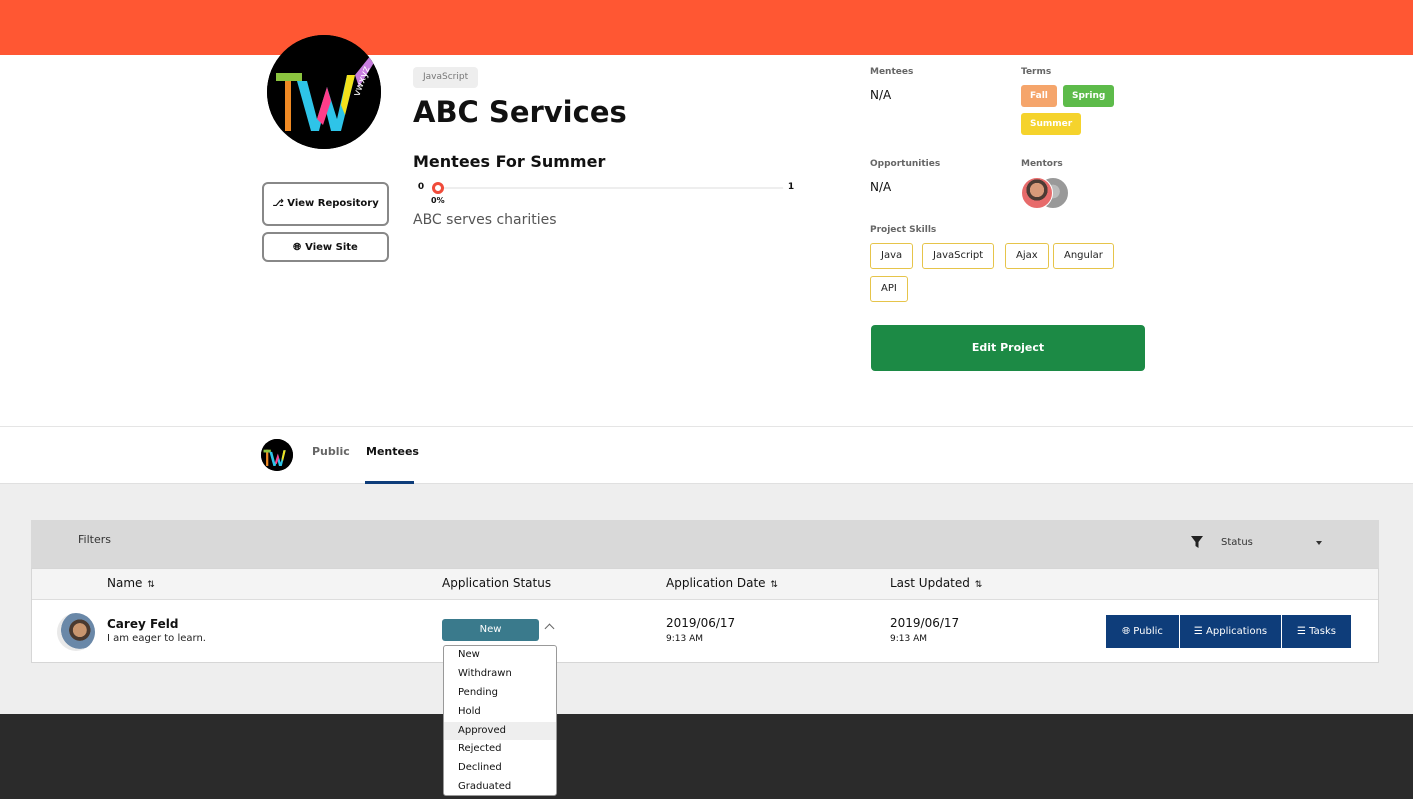 The width and height of the screenshot is (1413, 799). What do you see at coordinates (1083, 256) in the screenshot?
I see `skill-tag: Angular` at bounding box center [1083, 256].